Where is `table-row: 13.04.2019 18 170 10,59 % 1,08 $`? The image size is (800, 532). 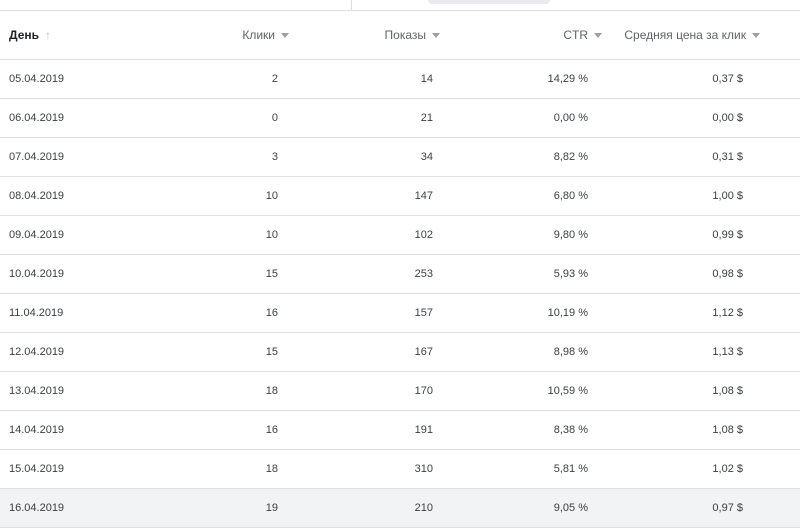 table-row: 13.04.2019 18 170 10,59 % 1,08 $ is located at coordinates (400, 391).